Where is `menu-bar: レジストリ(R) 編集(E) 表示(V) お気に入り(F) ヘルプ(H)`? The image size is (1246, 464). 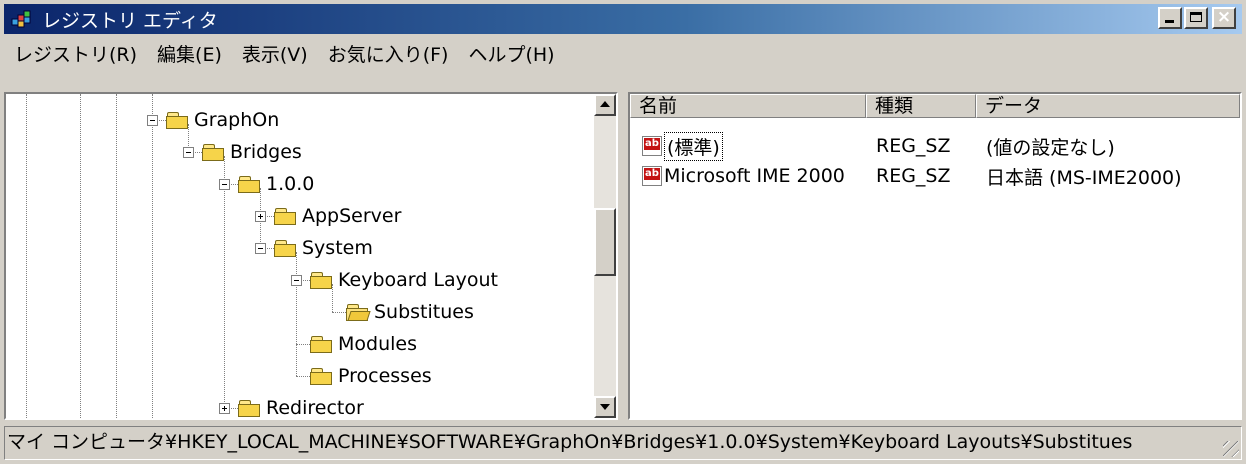 menu-bar: レジストリ(R) 編集(E) 表示(V) お気に入り(F) ヘルプ(H) is located at coordinates (284, 53).